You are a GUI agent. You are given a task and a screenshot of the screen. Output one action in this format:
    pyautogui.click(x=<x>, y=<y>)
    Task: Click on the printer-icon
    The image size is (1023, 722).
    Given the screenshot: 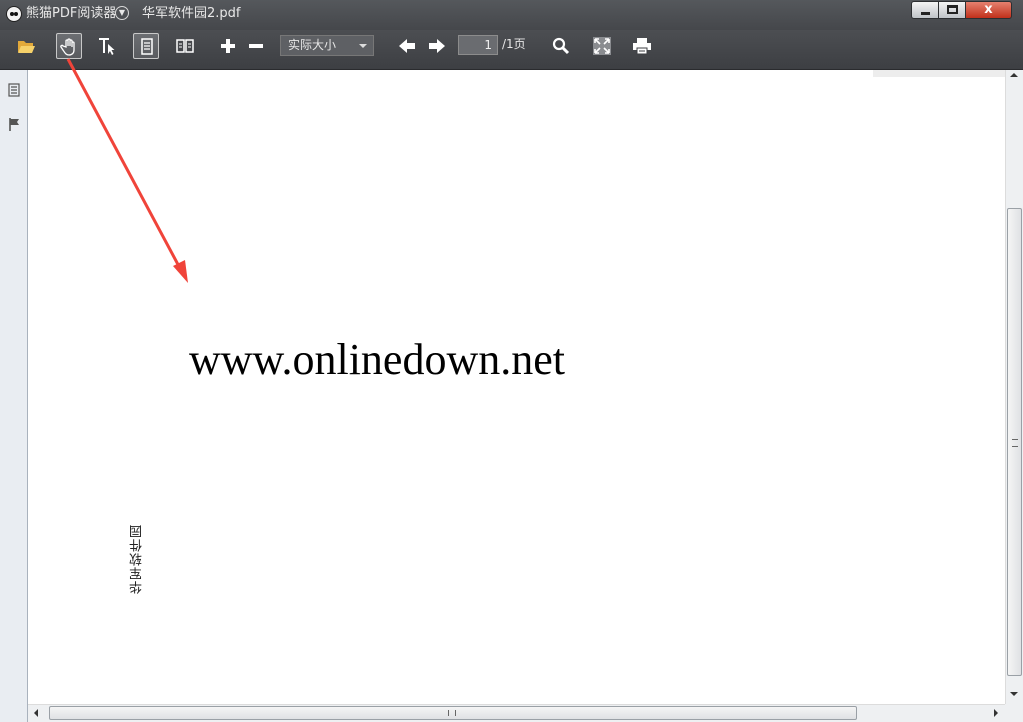 What is the action you would take?
    pyautogui.click(x=642, y=46)
    